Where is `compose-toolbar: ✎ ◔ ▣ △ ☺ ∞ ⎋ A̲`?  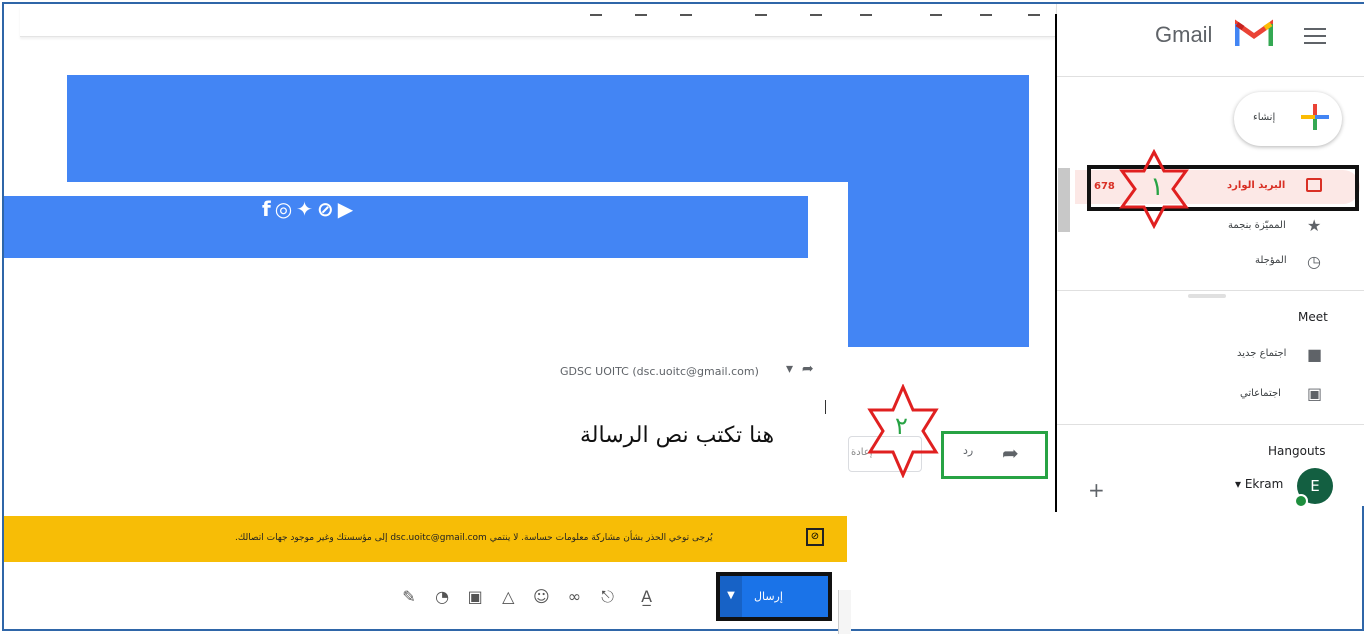 compose-toolbar: ✎ ◔ ▣ △ ☺ ∞ ⎋ A̲ is located at coordinates (531, 597).